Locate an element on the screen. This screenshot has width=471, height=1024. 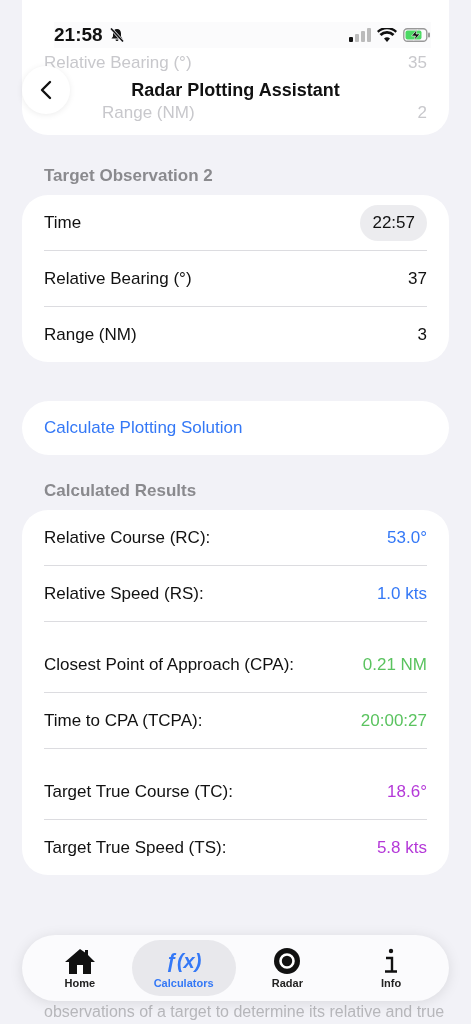
number-field: 37 is located at coordinates (402, 278).